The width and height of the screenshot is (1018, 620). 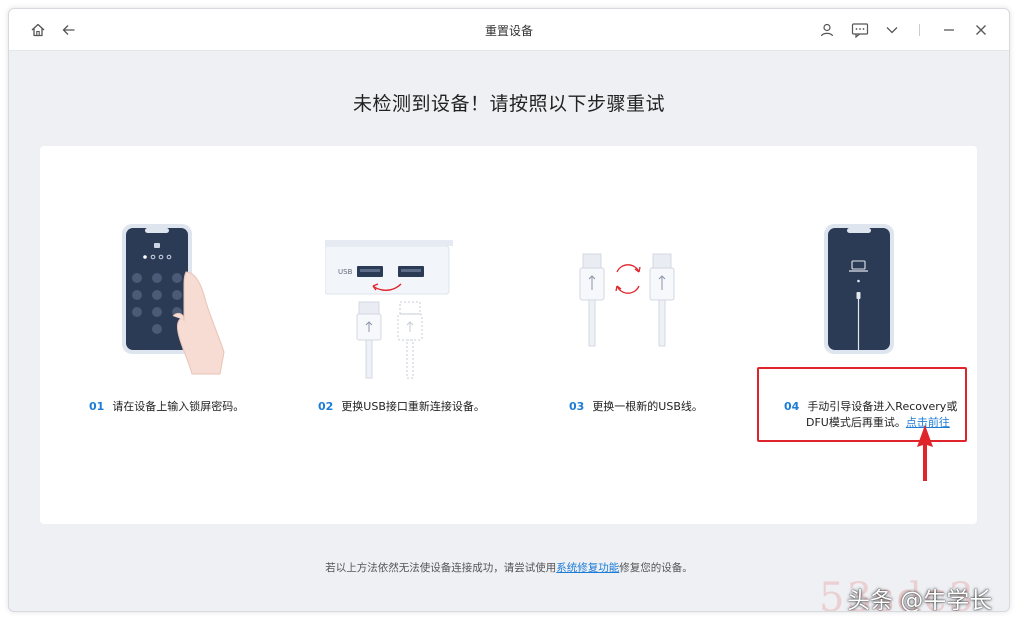 I want to click on title-bar-separator, so click(x=919, y=30).